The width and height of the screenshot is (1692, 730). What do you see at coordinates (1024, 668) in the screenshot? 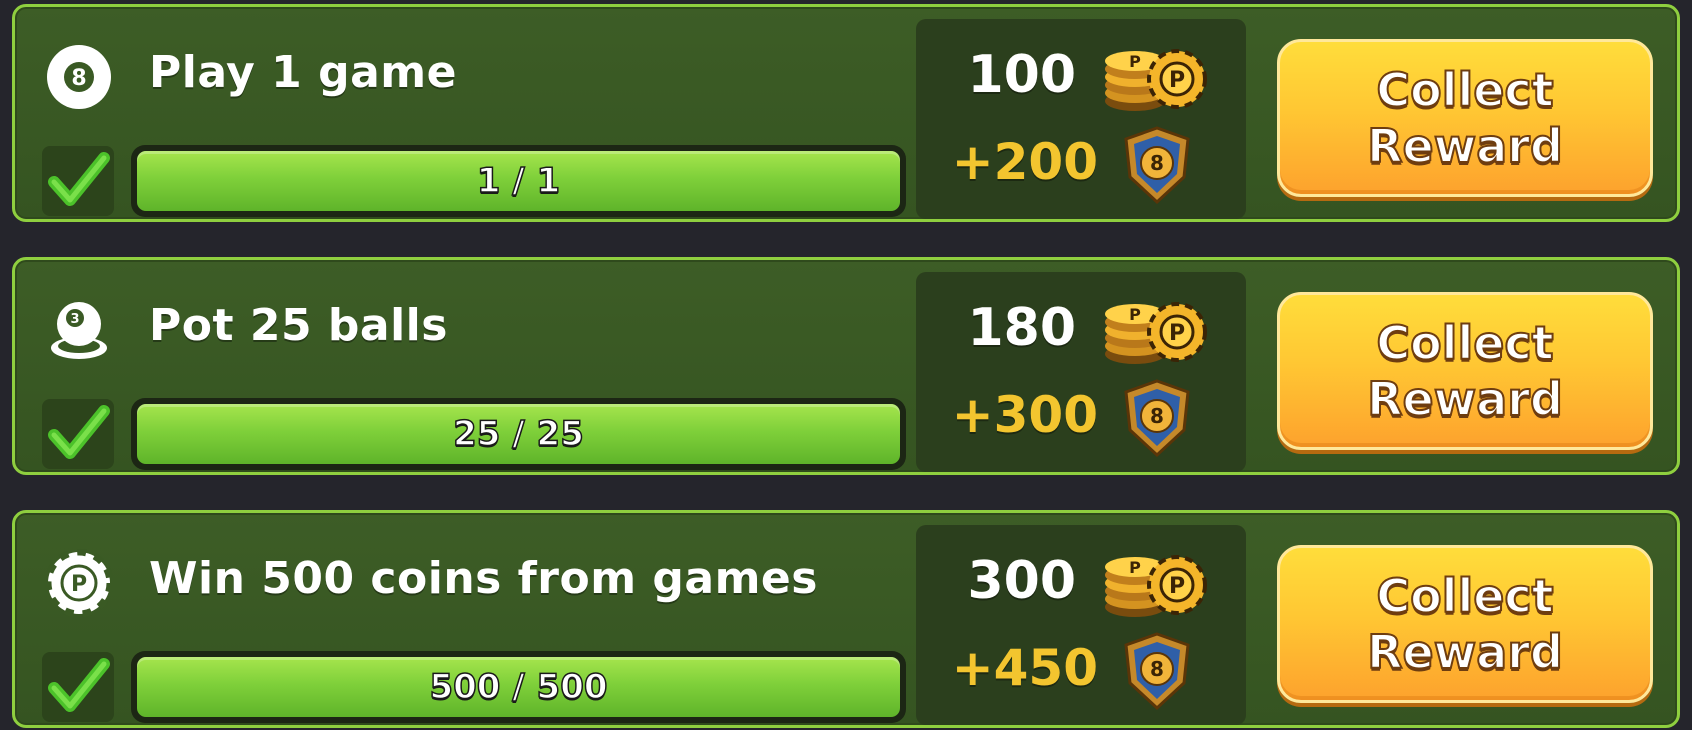
I see `xp-reward: +450` at bounding box center [1024, 668].